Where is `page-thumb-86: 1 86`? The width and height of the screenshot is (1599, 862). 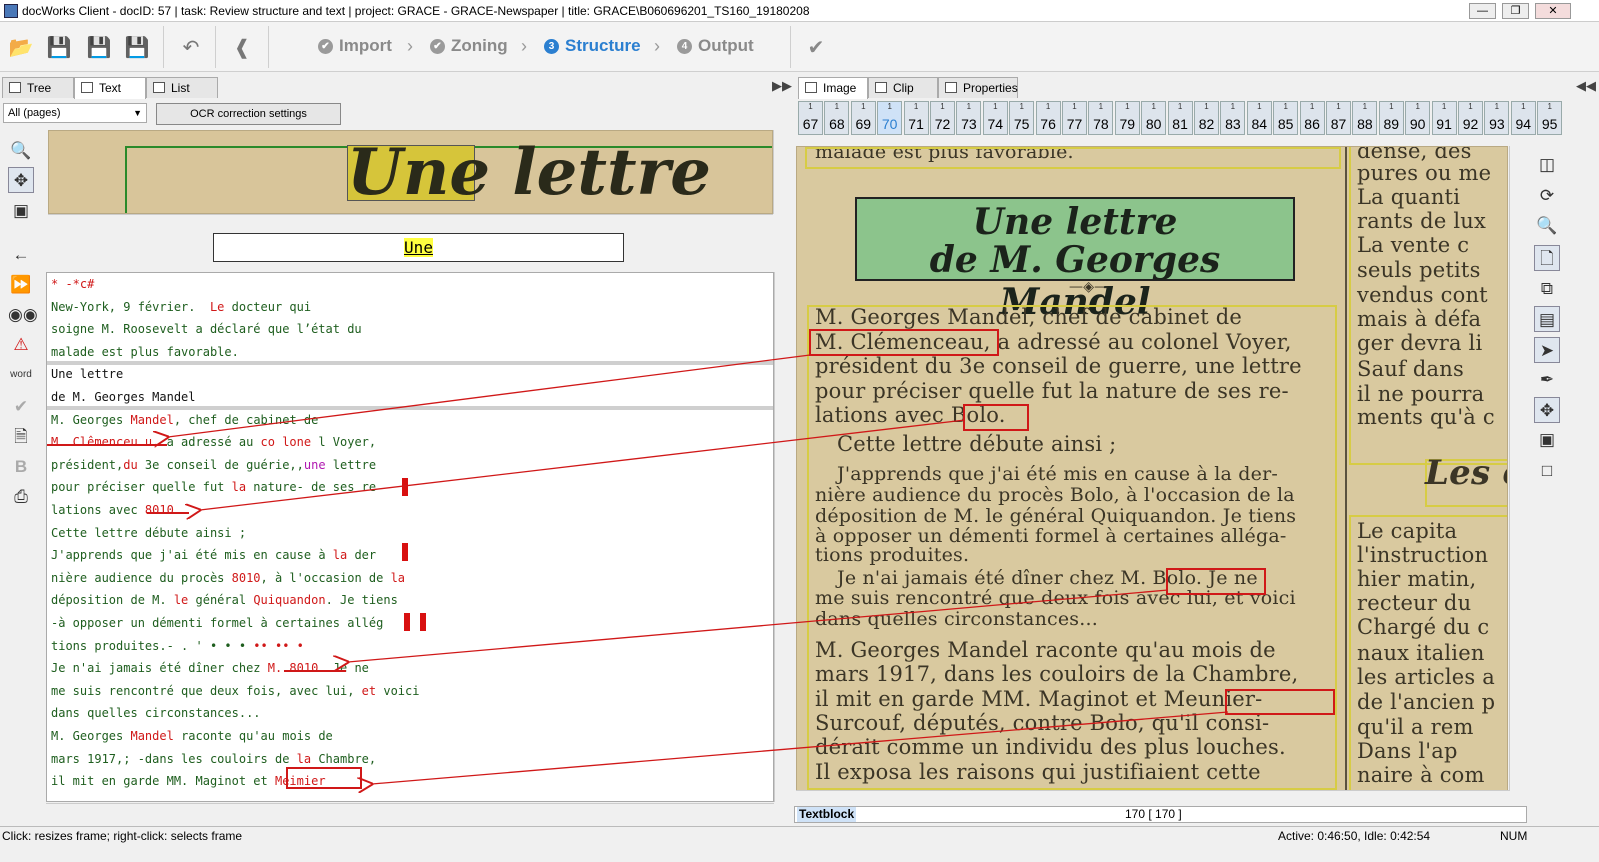 page-thumb-86: 1 86 is located at coordinates (1312, 118).